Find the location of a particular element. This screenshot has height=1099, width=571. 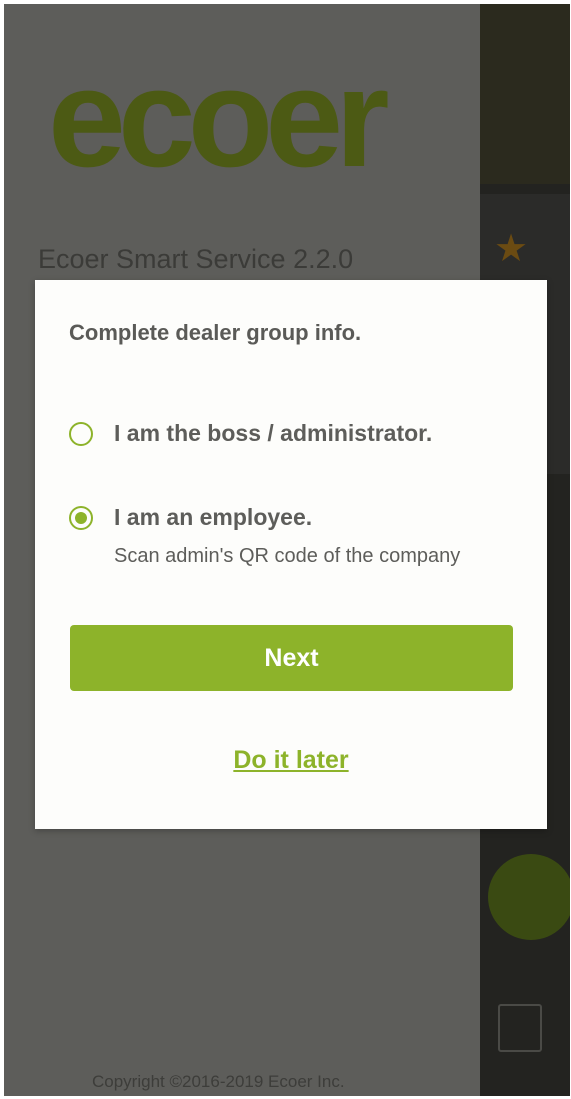

radio-unselected-icon is located at coordinates (81, 433).